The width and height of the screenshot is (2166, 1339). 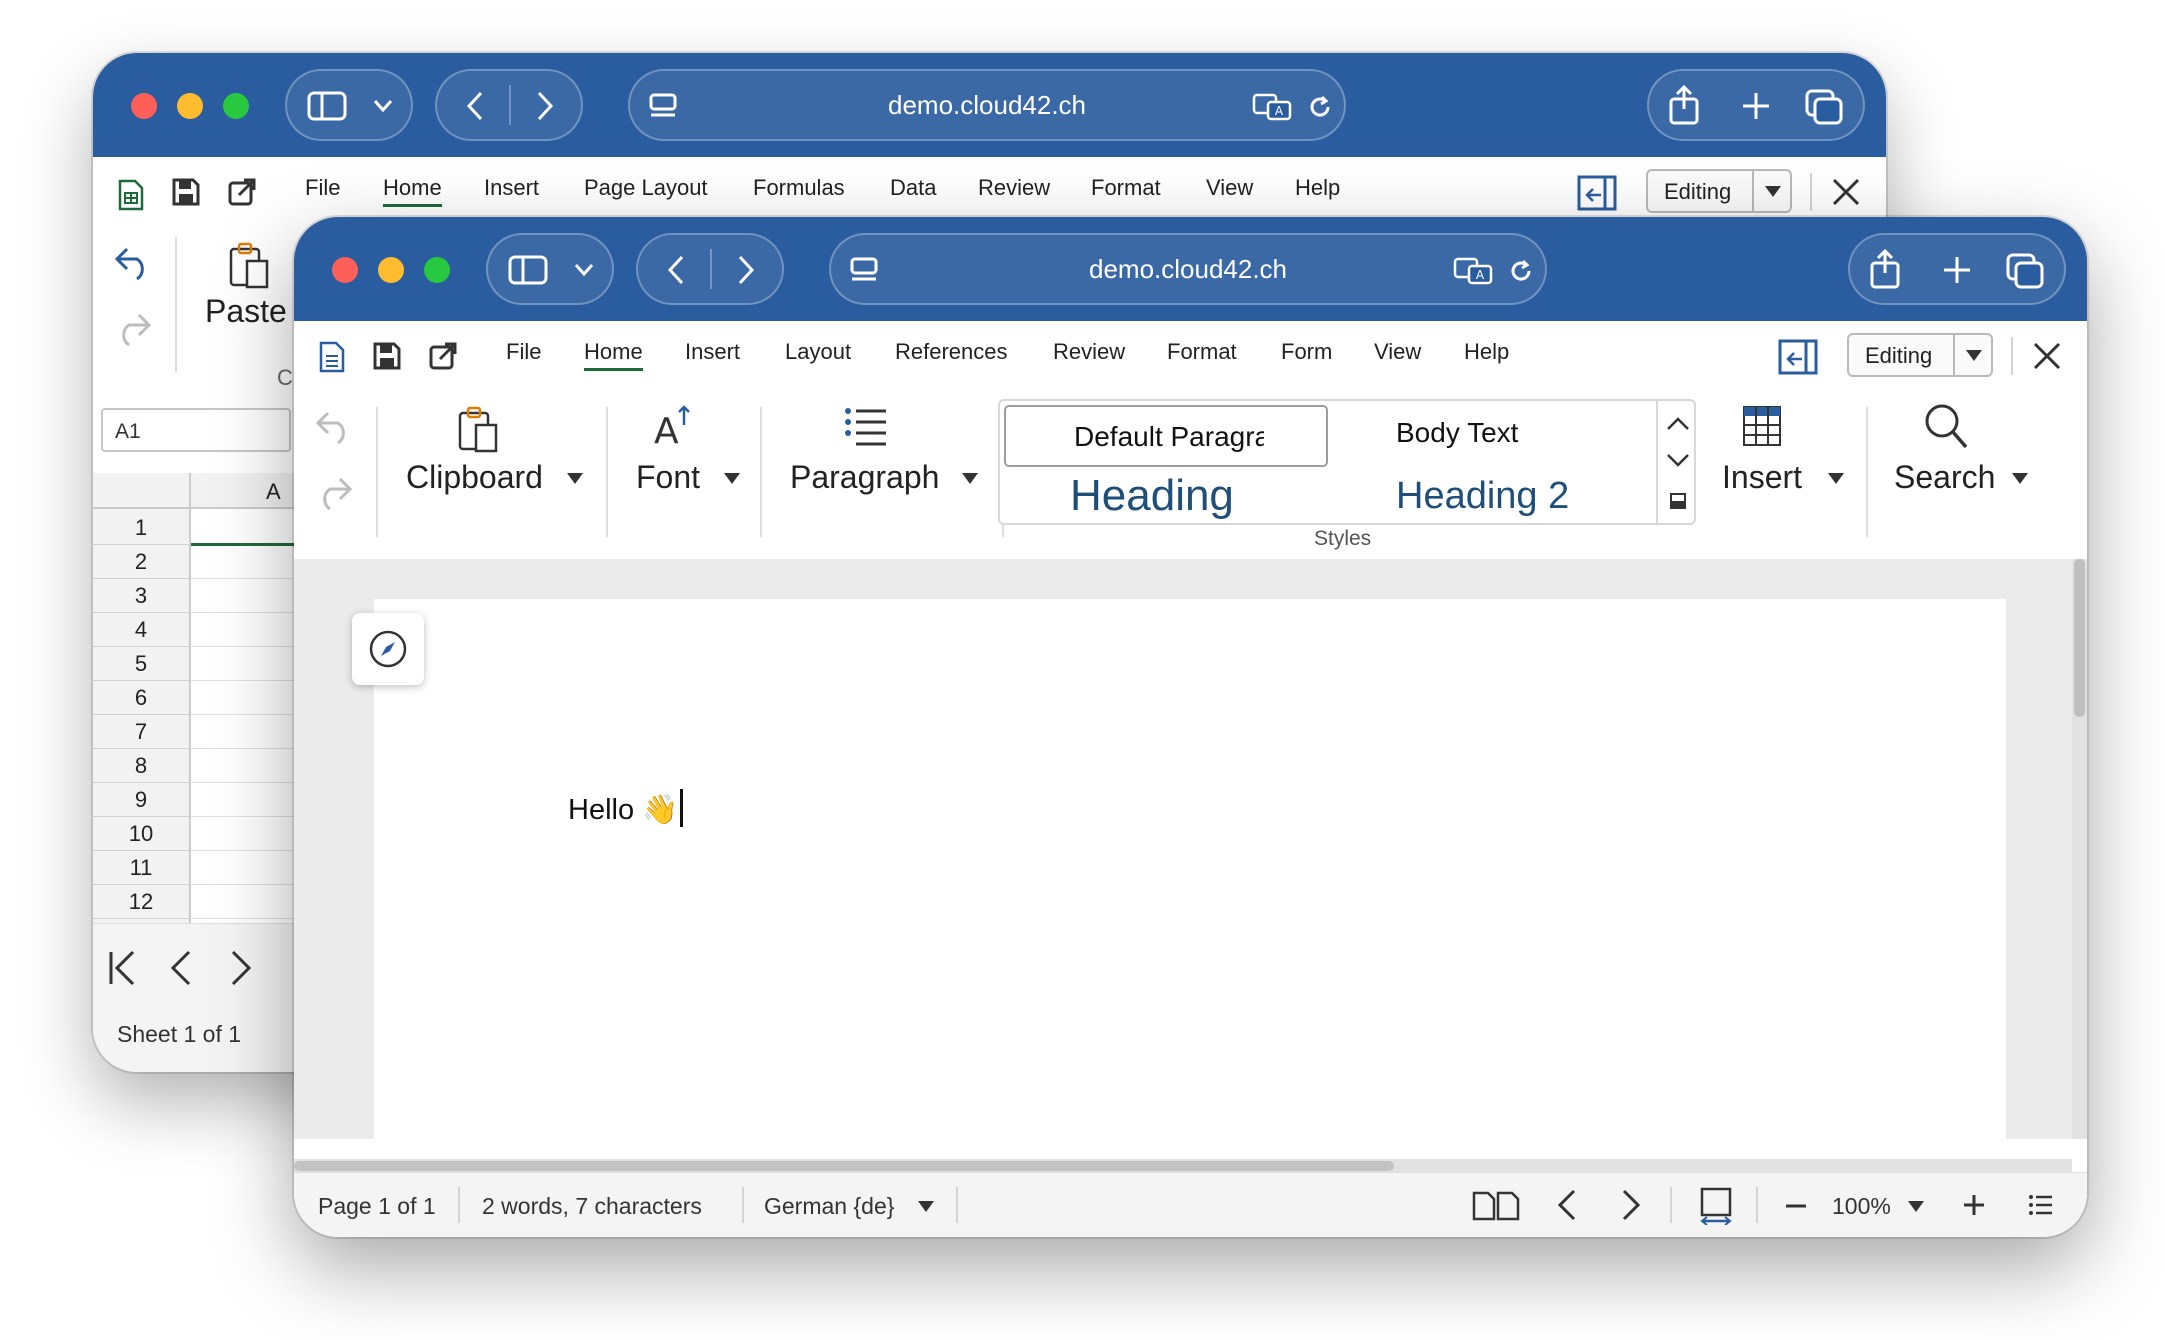 I want to click on style-body-text: Body Text, so click(x=1457, y=433).